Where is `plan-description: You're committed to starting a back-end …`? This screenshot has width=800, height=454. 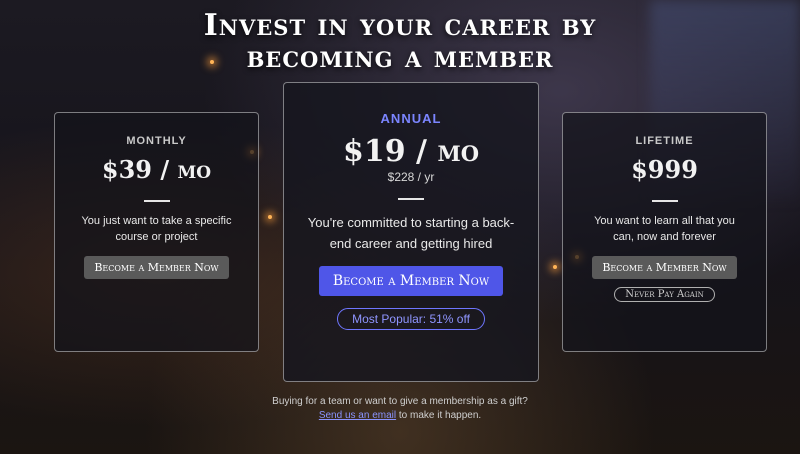 plan-description: You're committed to starting a back-end … is located at coordinates (411, 233).